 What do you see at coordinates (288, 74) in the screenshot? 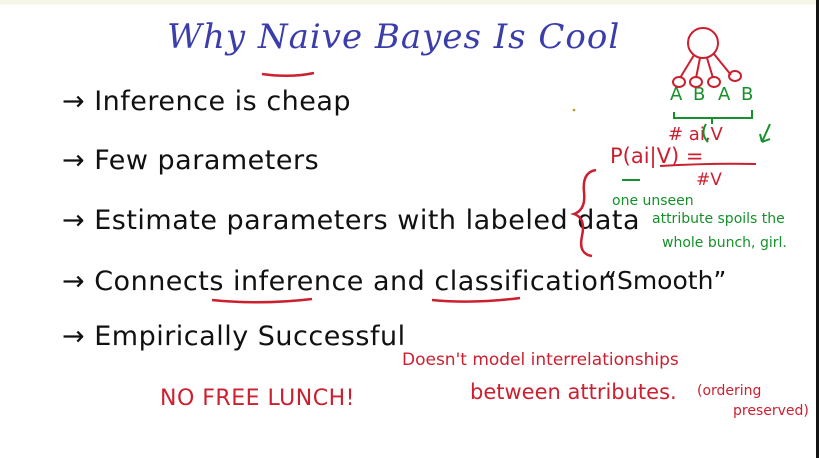
I see `title-underline-naive` at bounding box center [288, 74].